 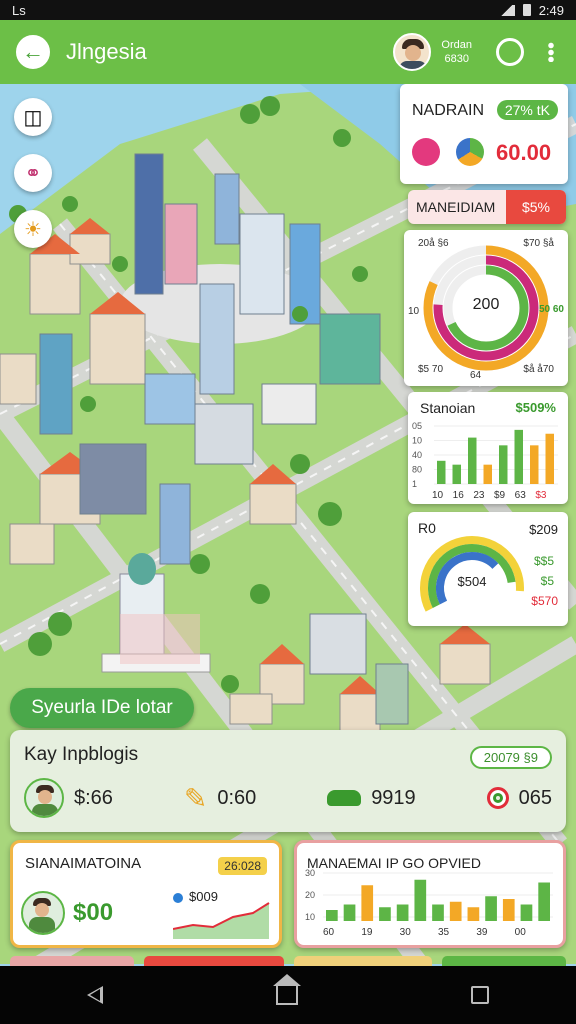 I want to click on x-tick-label: 00, so click(x=521, y=932).